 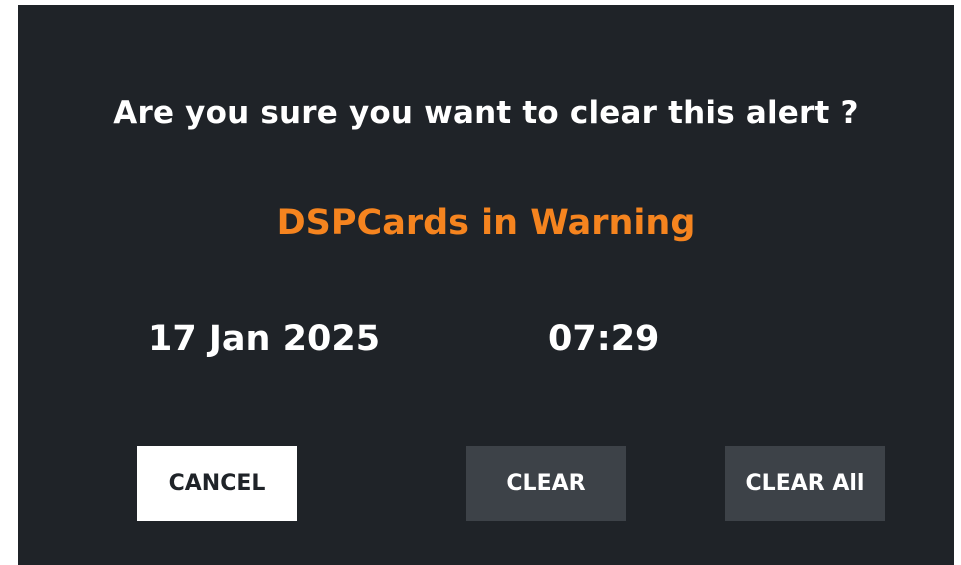 What do you see at coordinates (486, 223) in the screenshot?
I see `alert-name: DSPCards in Warning` at bounding box center [486, 223].